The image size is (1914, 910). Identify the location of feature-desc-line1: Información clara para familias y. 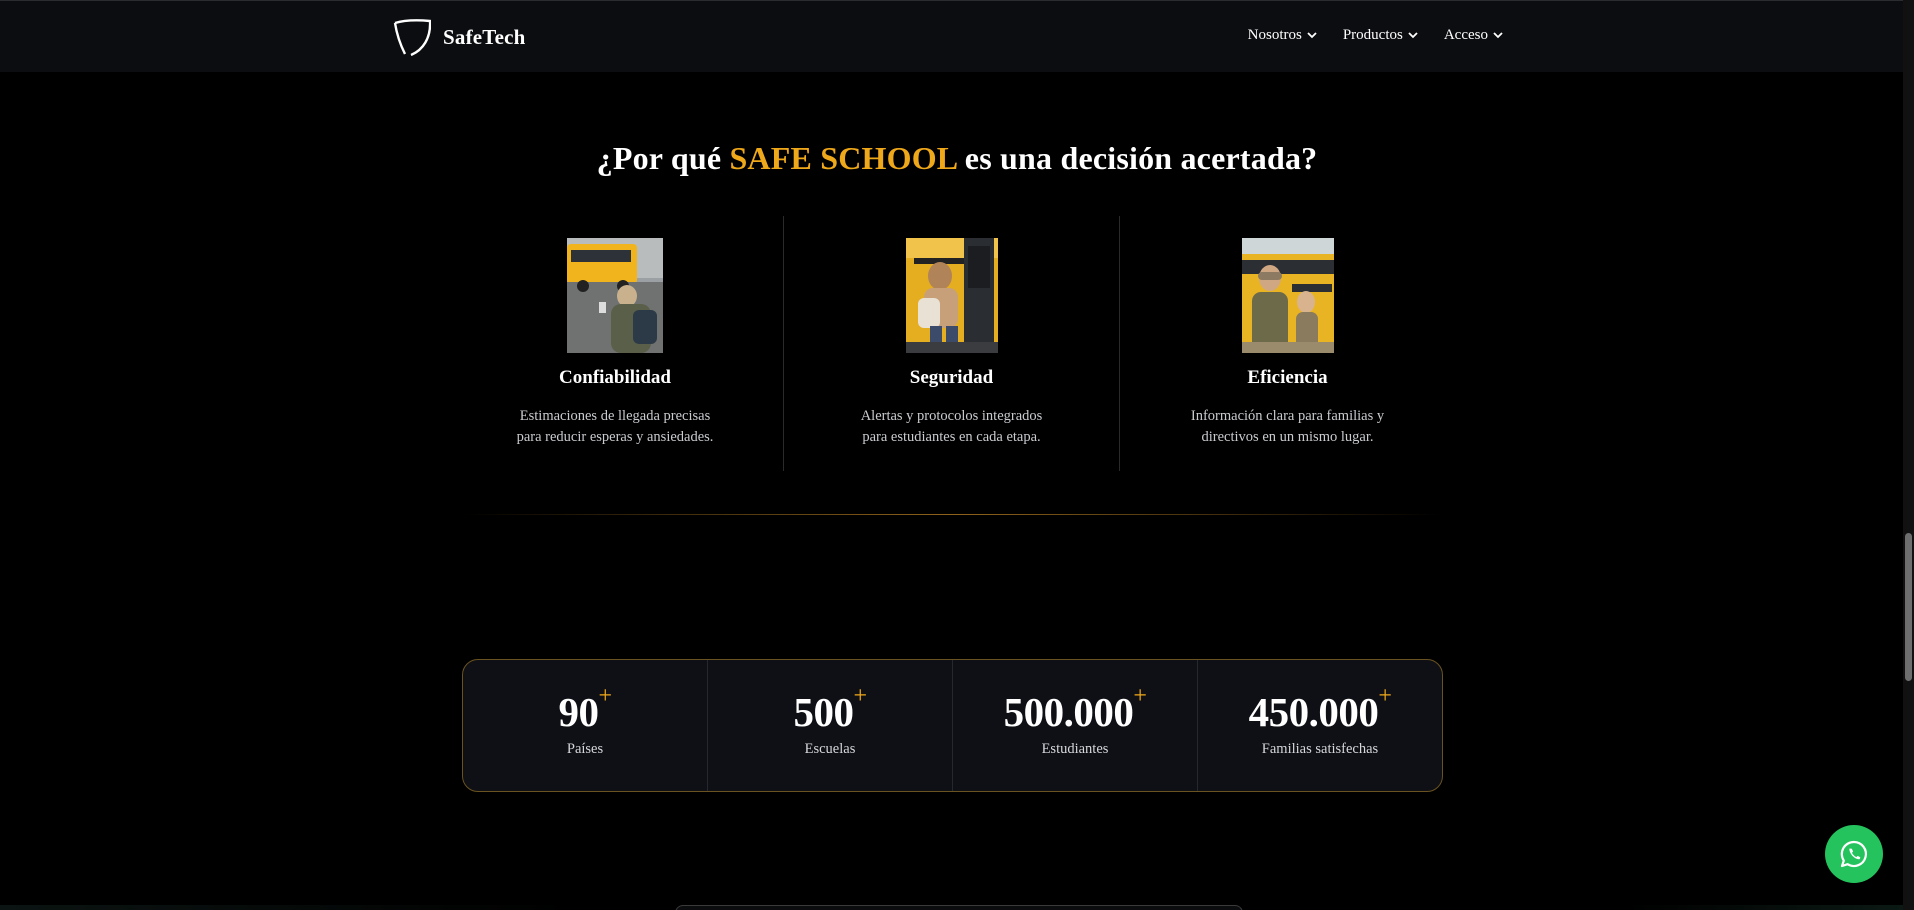
(1287, 416).